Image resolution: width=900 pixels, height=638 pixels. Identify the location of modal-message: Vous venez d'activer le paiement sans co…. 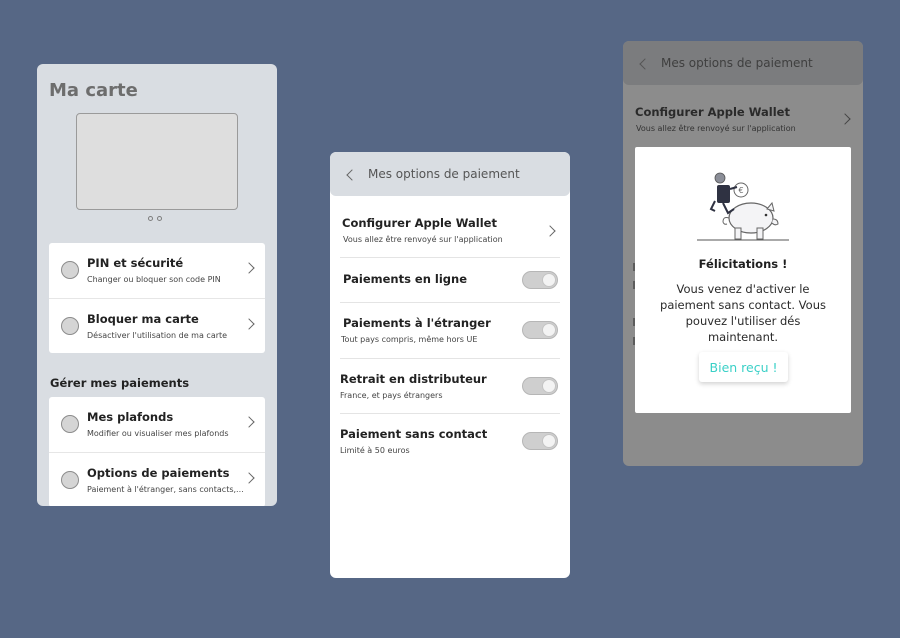
(743, 313).